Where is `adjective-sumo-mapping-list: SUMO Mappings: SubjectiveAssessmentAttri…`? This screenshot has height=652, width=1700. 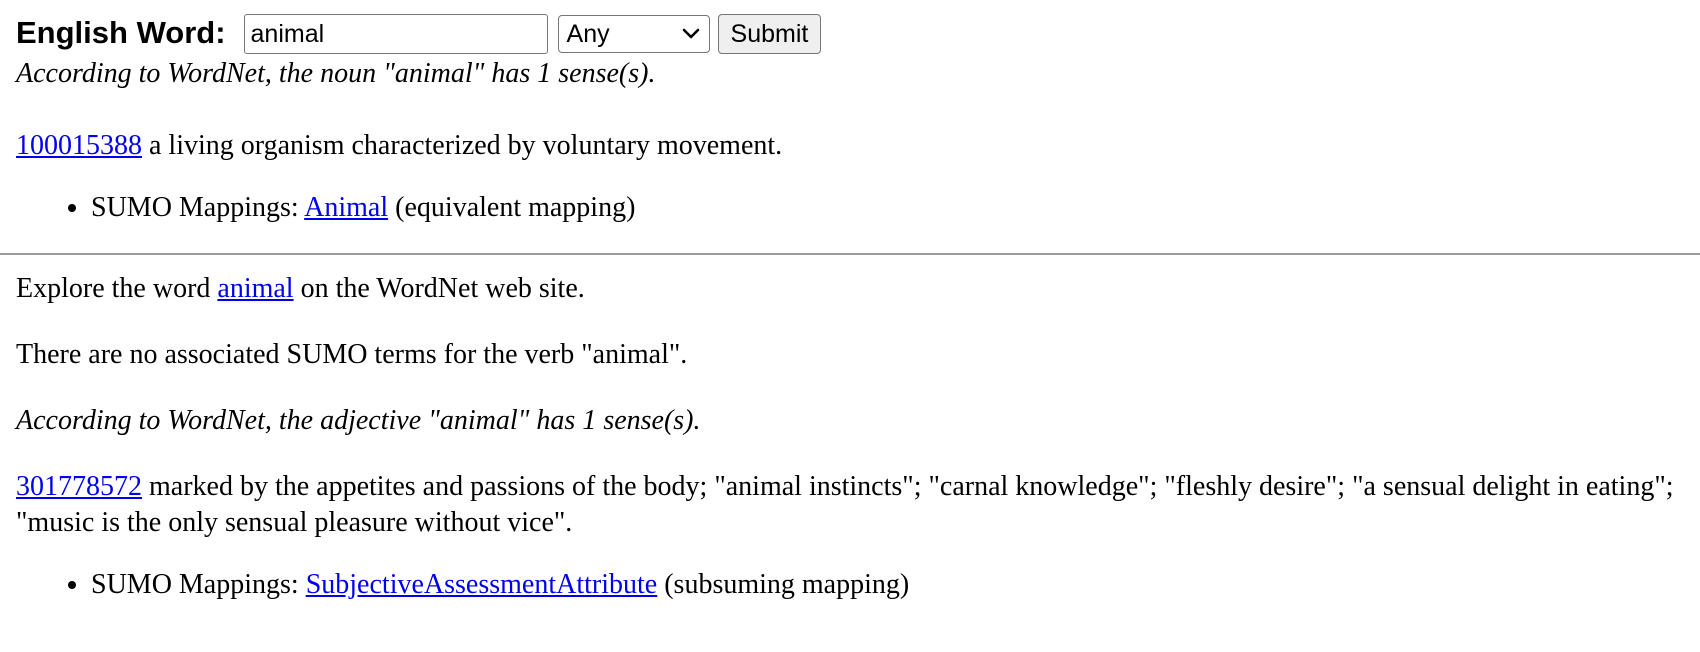 adjective-sumo-mapping-list: SUMO Mappings: SubjectiveAssessmentAttri… is located at coordinates (850, 585).